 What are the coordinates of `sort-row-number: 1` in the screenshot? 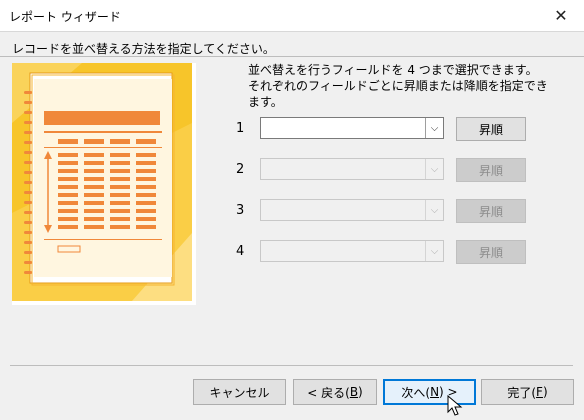 It's located at (240, 128).